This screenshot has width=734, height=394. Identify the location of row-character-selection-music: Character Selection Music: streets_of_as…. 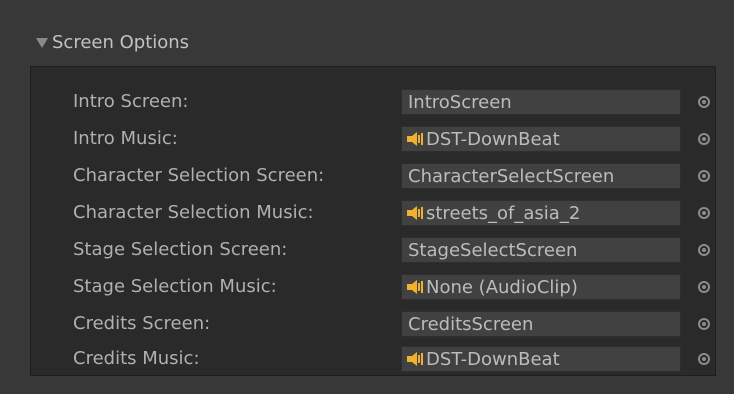
(374, 213).